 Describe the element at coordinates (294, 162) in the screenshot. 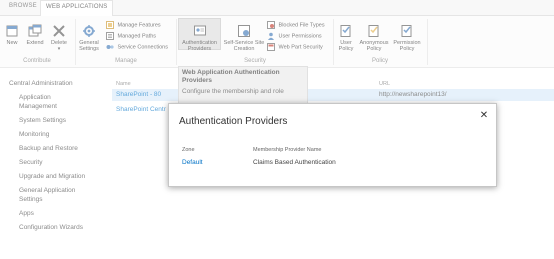

I see `membership-provider-name: Claims Based Authentication` at that location.